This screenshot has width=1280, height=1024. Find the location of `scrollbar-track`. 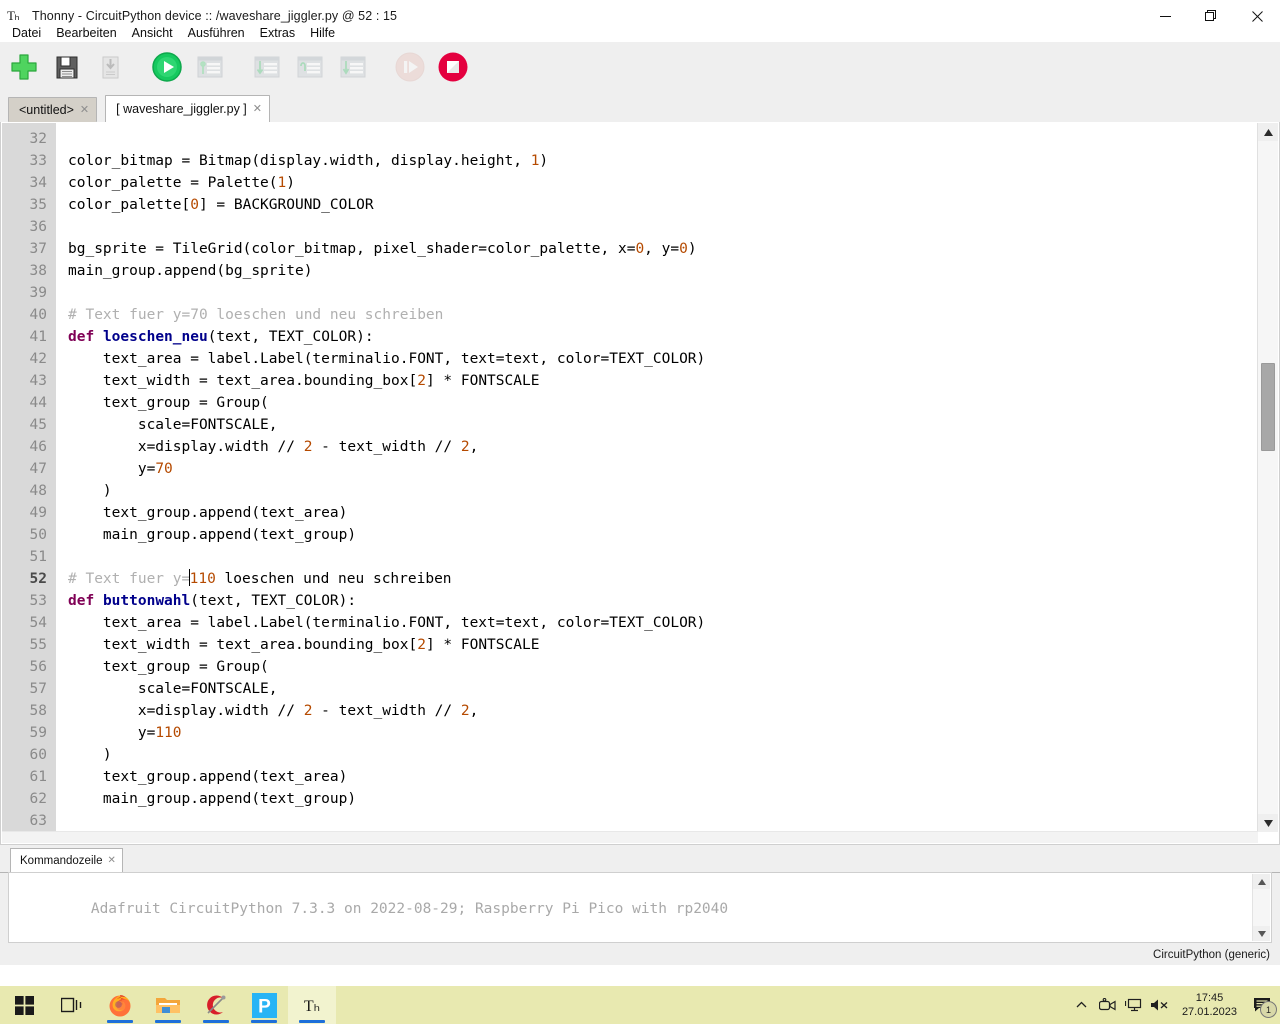

scrollbar-track is located at coordinates (1268, 477).